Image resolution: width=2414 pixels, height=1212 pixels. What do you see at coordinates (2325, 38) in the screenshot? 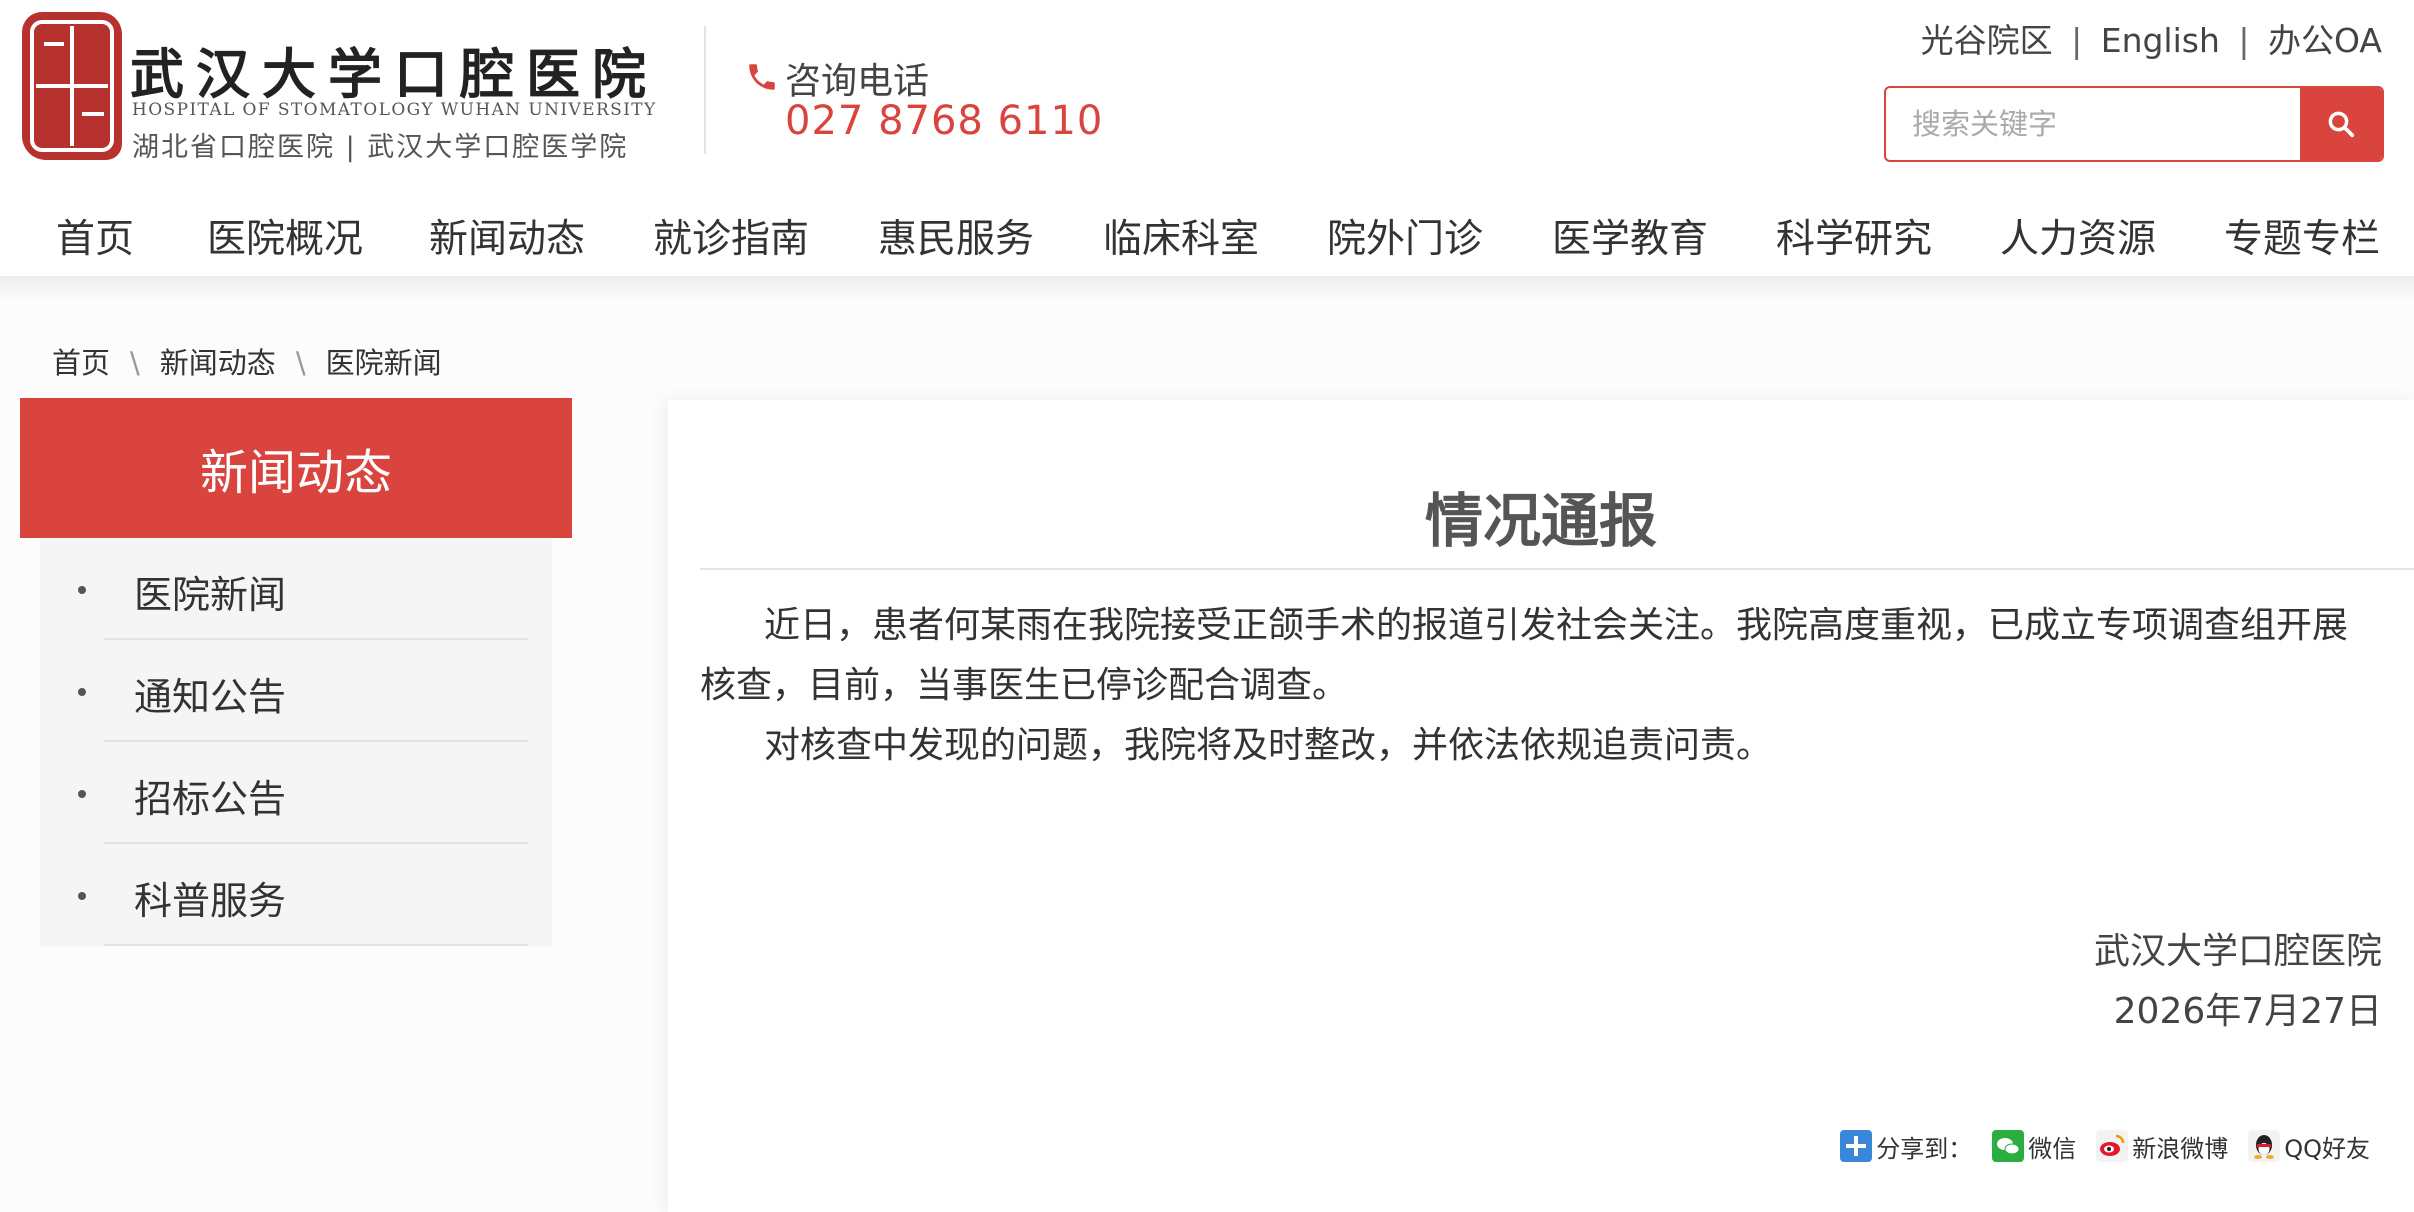
I see `link-office-oa: 办公OA` at bounding box center [2325, 38].